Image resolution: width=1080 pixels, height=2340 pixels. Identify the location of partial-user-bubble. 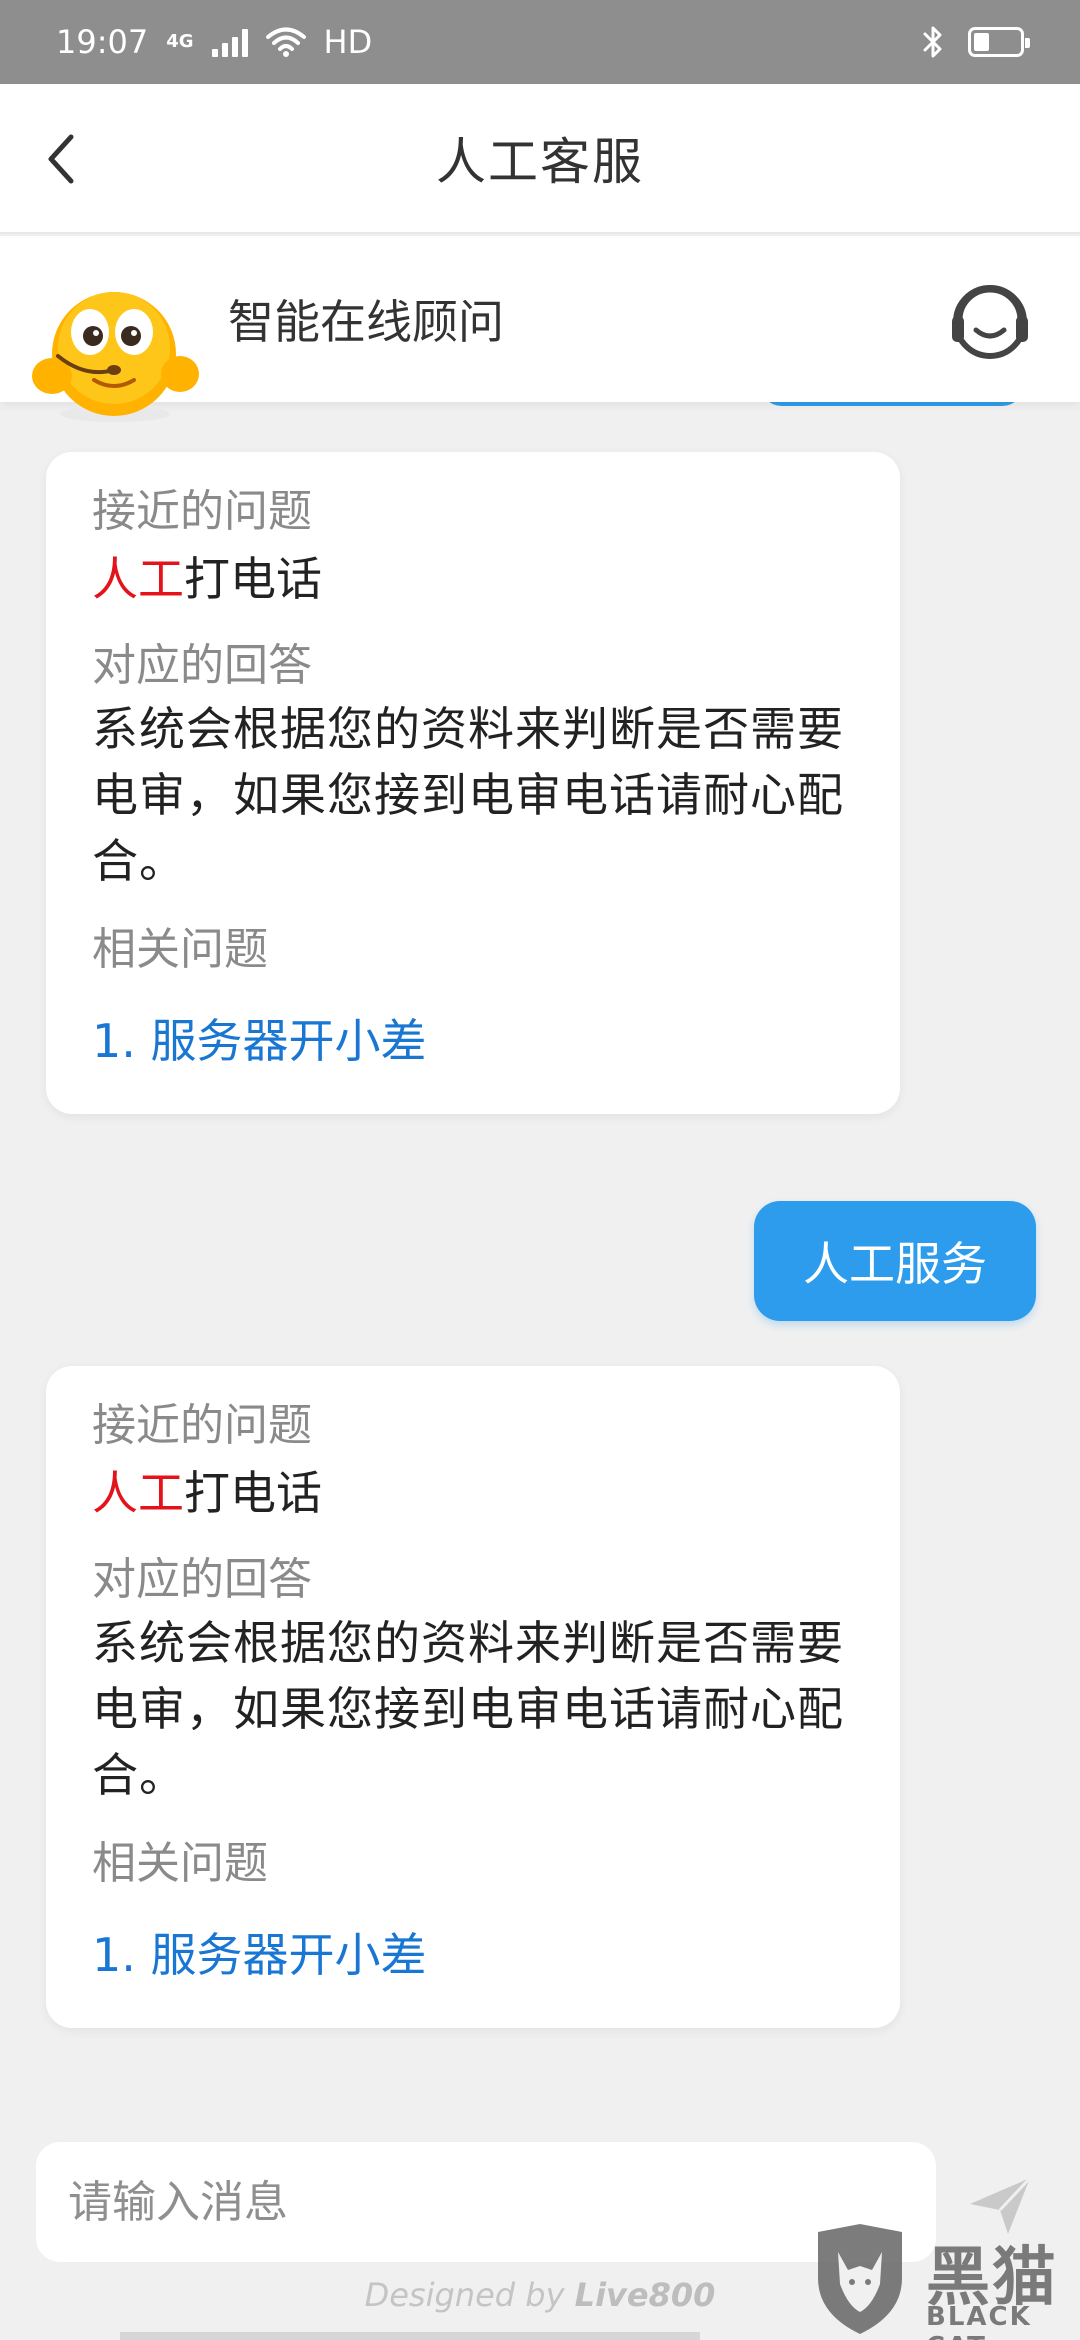
(892, 404).